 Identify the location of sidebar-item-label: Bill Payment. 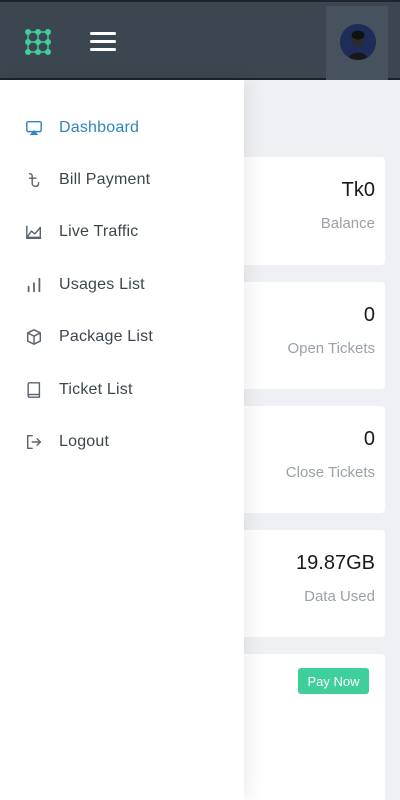
(105, 179).